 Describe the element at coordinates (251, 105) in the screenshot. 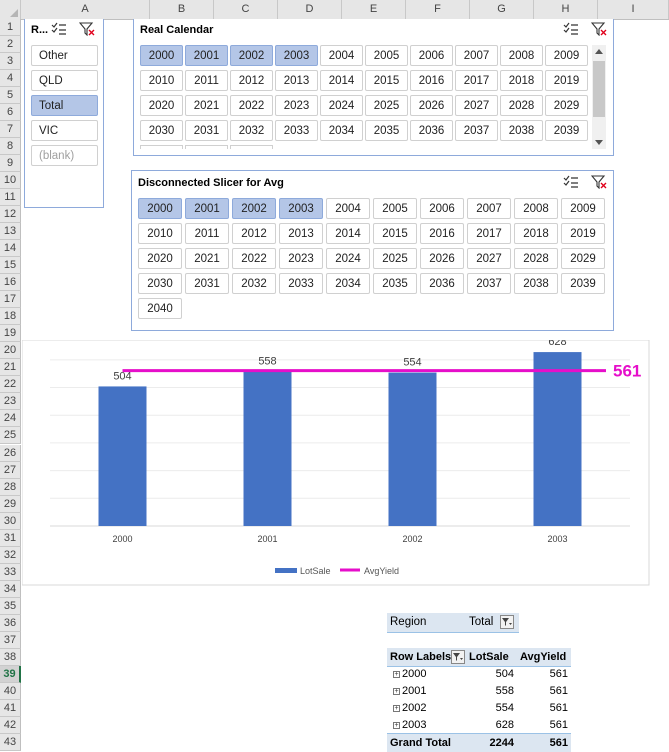

I see `year-button: 2022` at that location.